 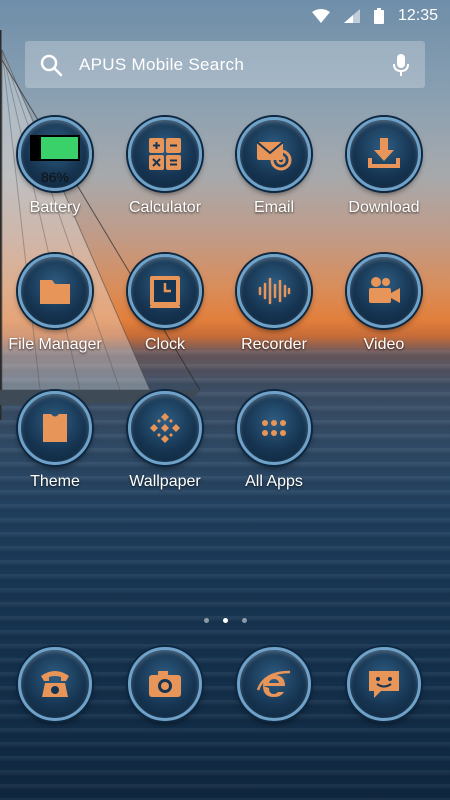 I want to click on app-wallpaper: Wallpaper, so click(x=165, y=441).